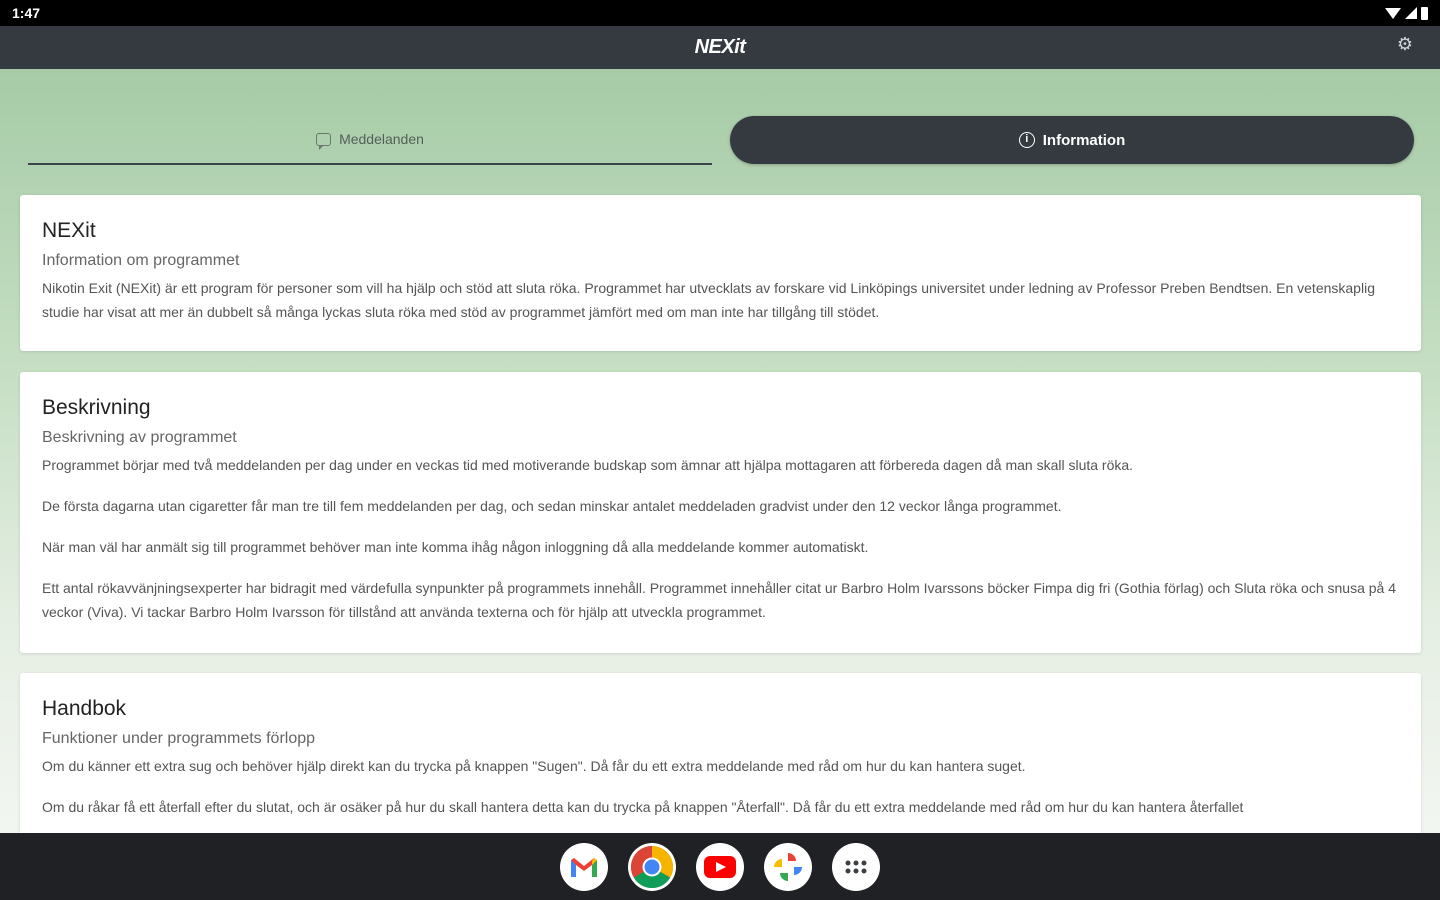 The image size is (1440, 900). Describe the element at coordinates (584, 866) in the screenshot. I see `gmail-icon` at that location.